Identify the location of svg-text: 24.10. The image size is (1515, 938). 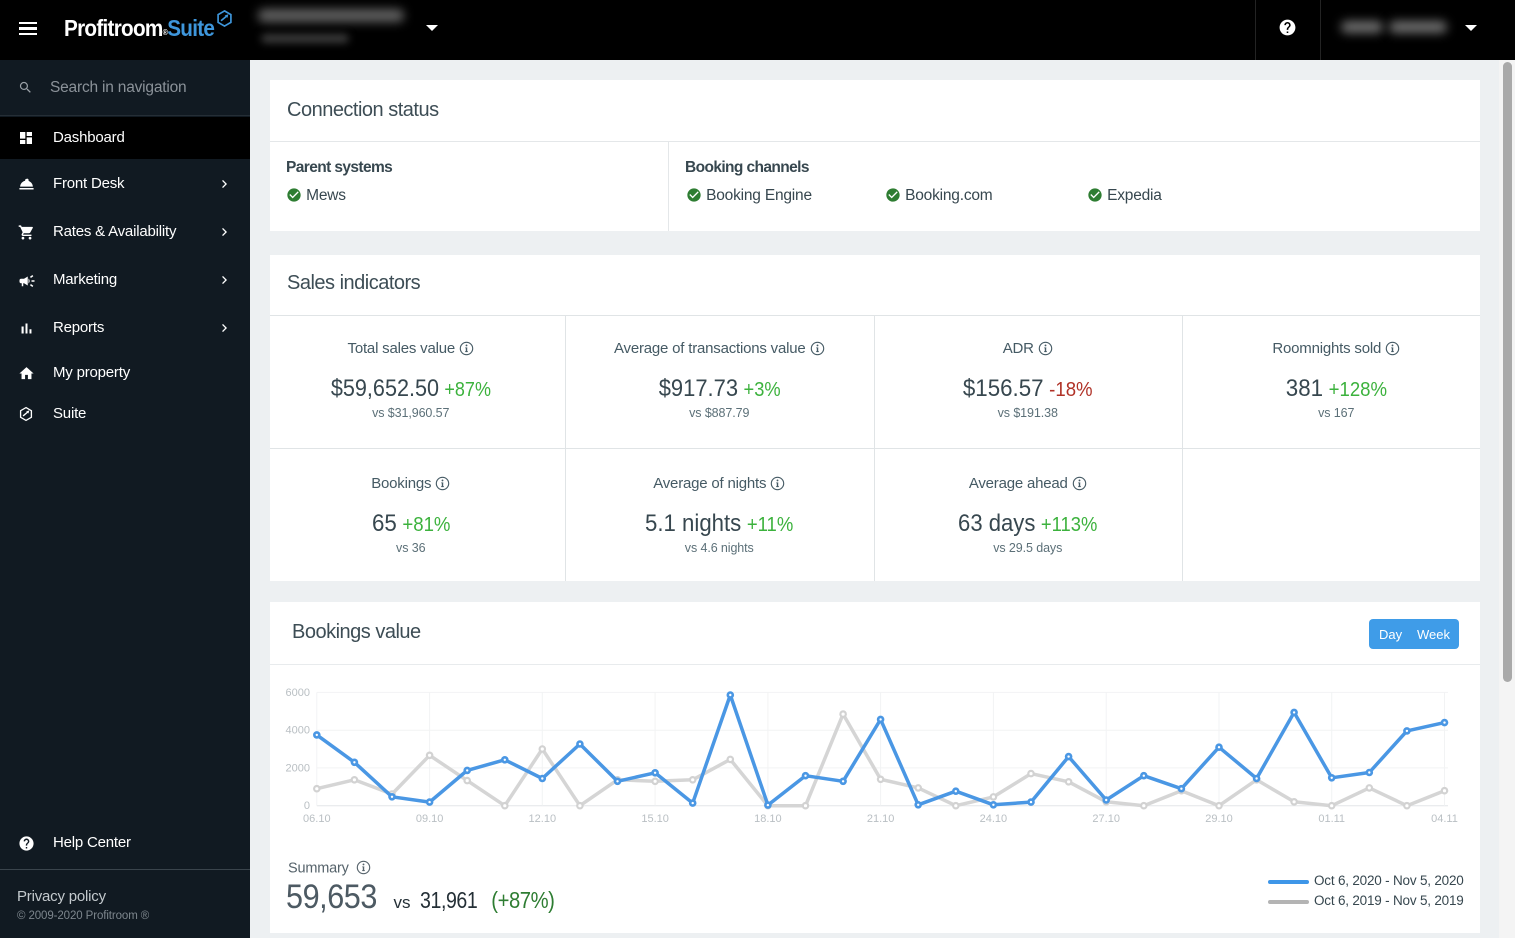
(994, 819).